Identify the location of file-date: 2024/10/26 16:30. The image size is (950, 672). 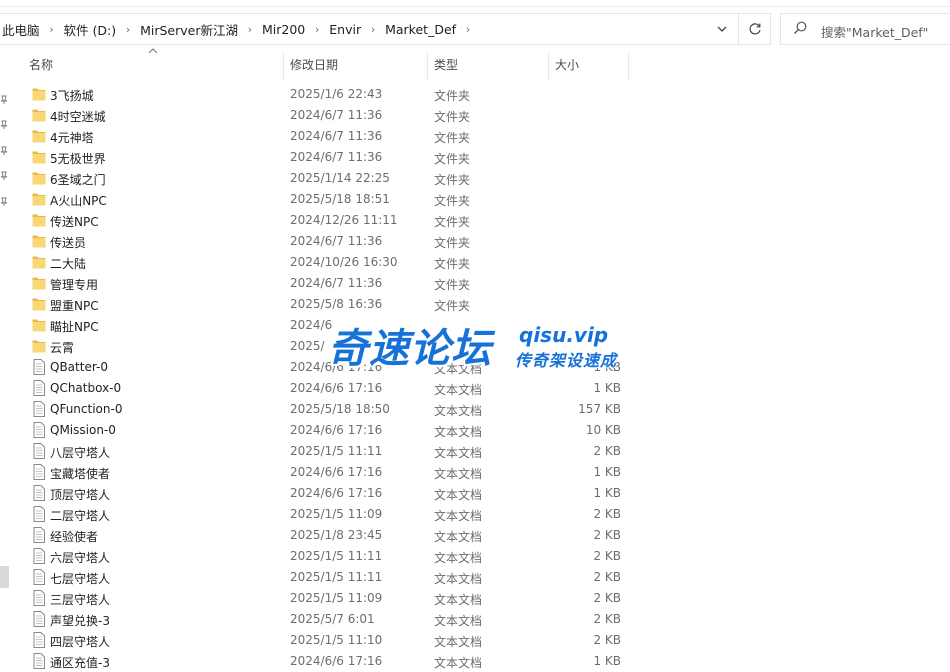
(344, 262).